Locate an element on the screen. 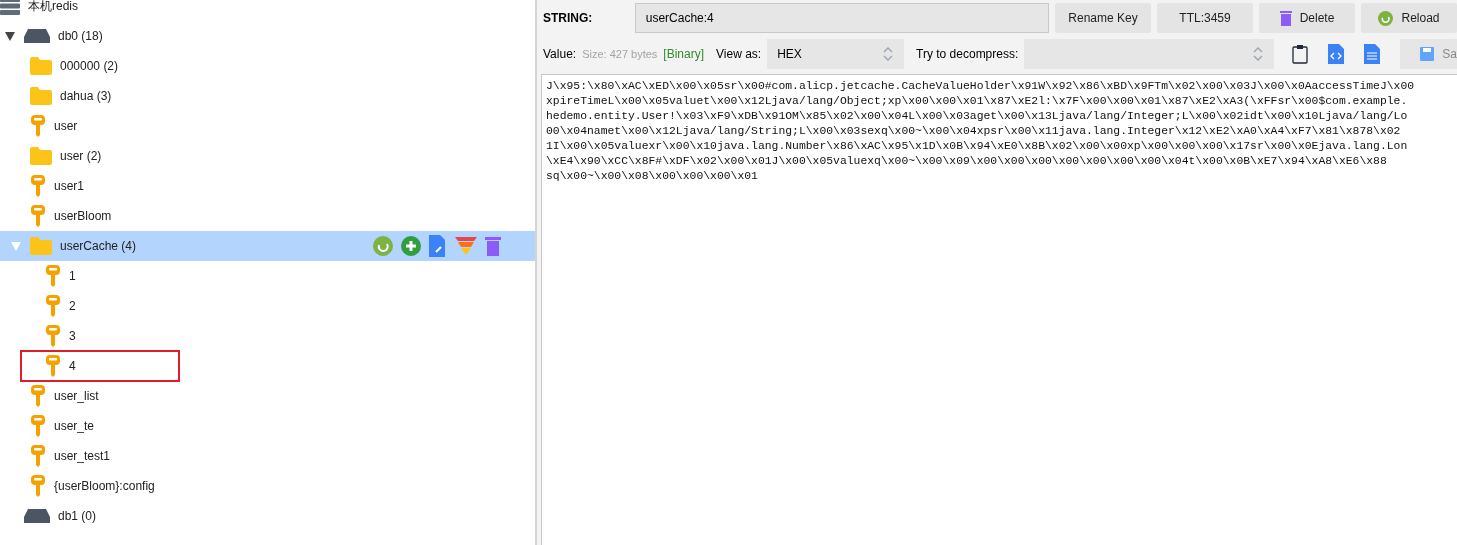 Image resolution: width=1457 pixels, height=545 pixels. node-label: 2 is located at coordinates (72, 306).